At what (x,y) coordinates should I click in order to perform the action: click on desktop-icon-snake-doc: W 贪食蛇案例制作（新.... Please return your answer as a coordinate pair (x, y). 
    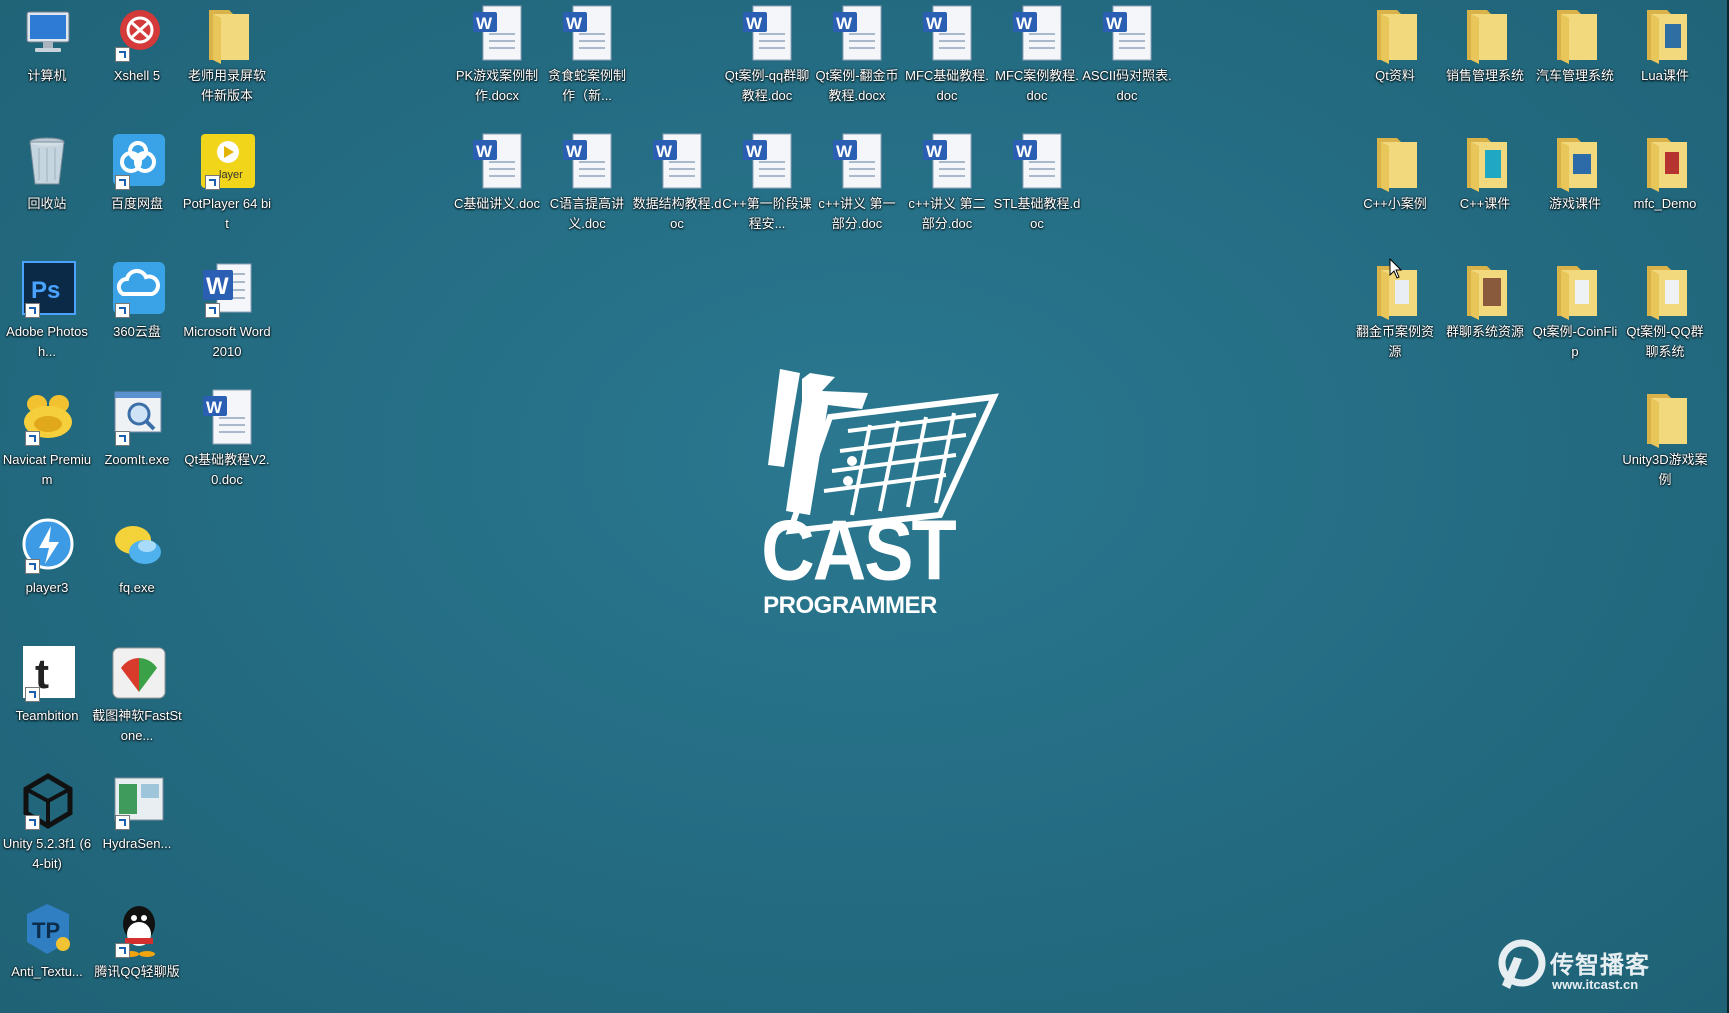
    Looking at the image, I should click on (587, 55).